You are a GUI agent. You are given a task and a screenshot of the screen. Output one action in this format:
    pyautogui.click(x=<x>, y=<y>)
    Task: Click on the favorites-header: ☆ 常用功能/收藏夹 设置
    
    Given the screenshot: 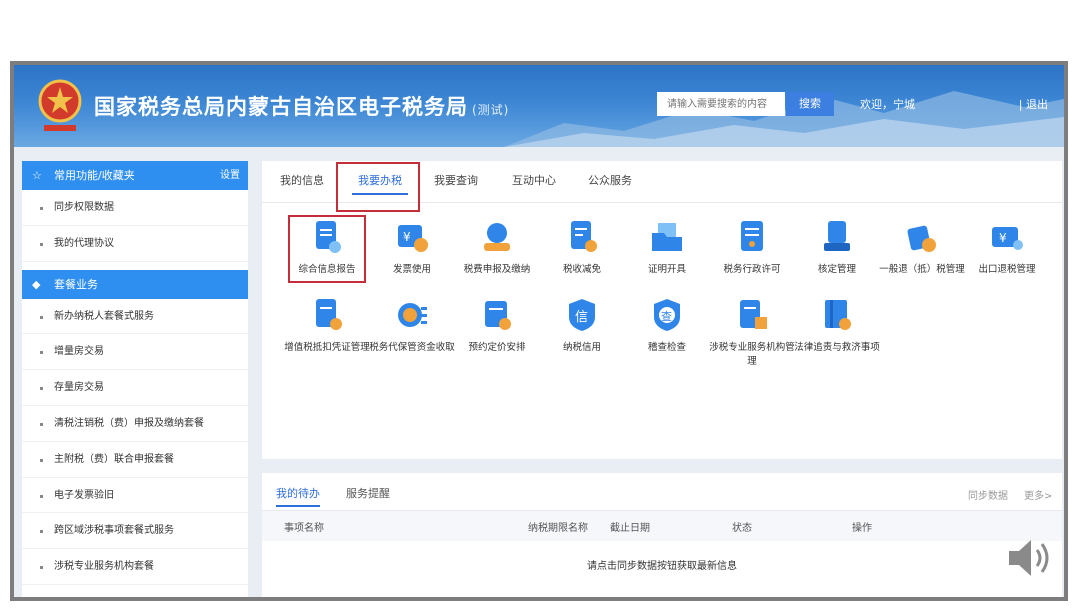 What is the action you would take?
    pyautogui.click(x=135, y=175)
    